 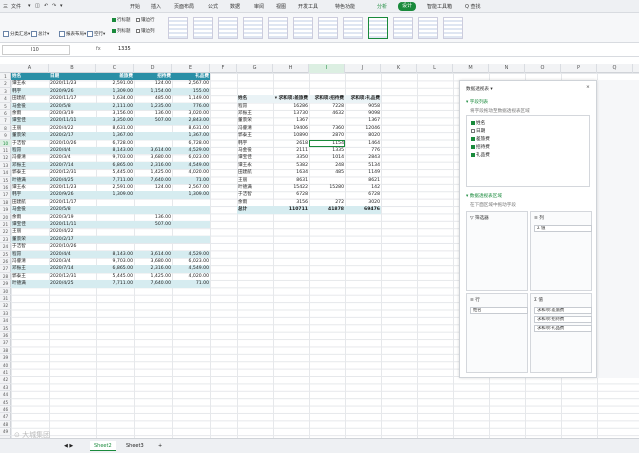 What do you see at coordinates (327, 187) in the screenshot?
I see `grid-cell: 15280` at bounding box center [327, 187].